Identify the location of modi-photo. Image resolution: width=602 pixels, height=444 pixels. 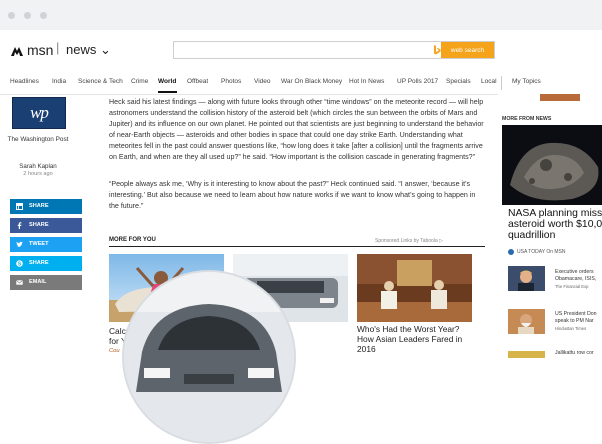
(526, 321).